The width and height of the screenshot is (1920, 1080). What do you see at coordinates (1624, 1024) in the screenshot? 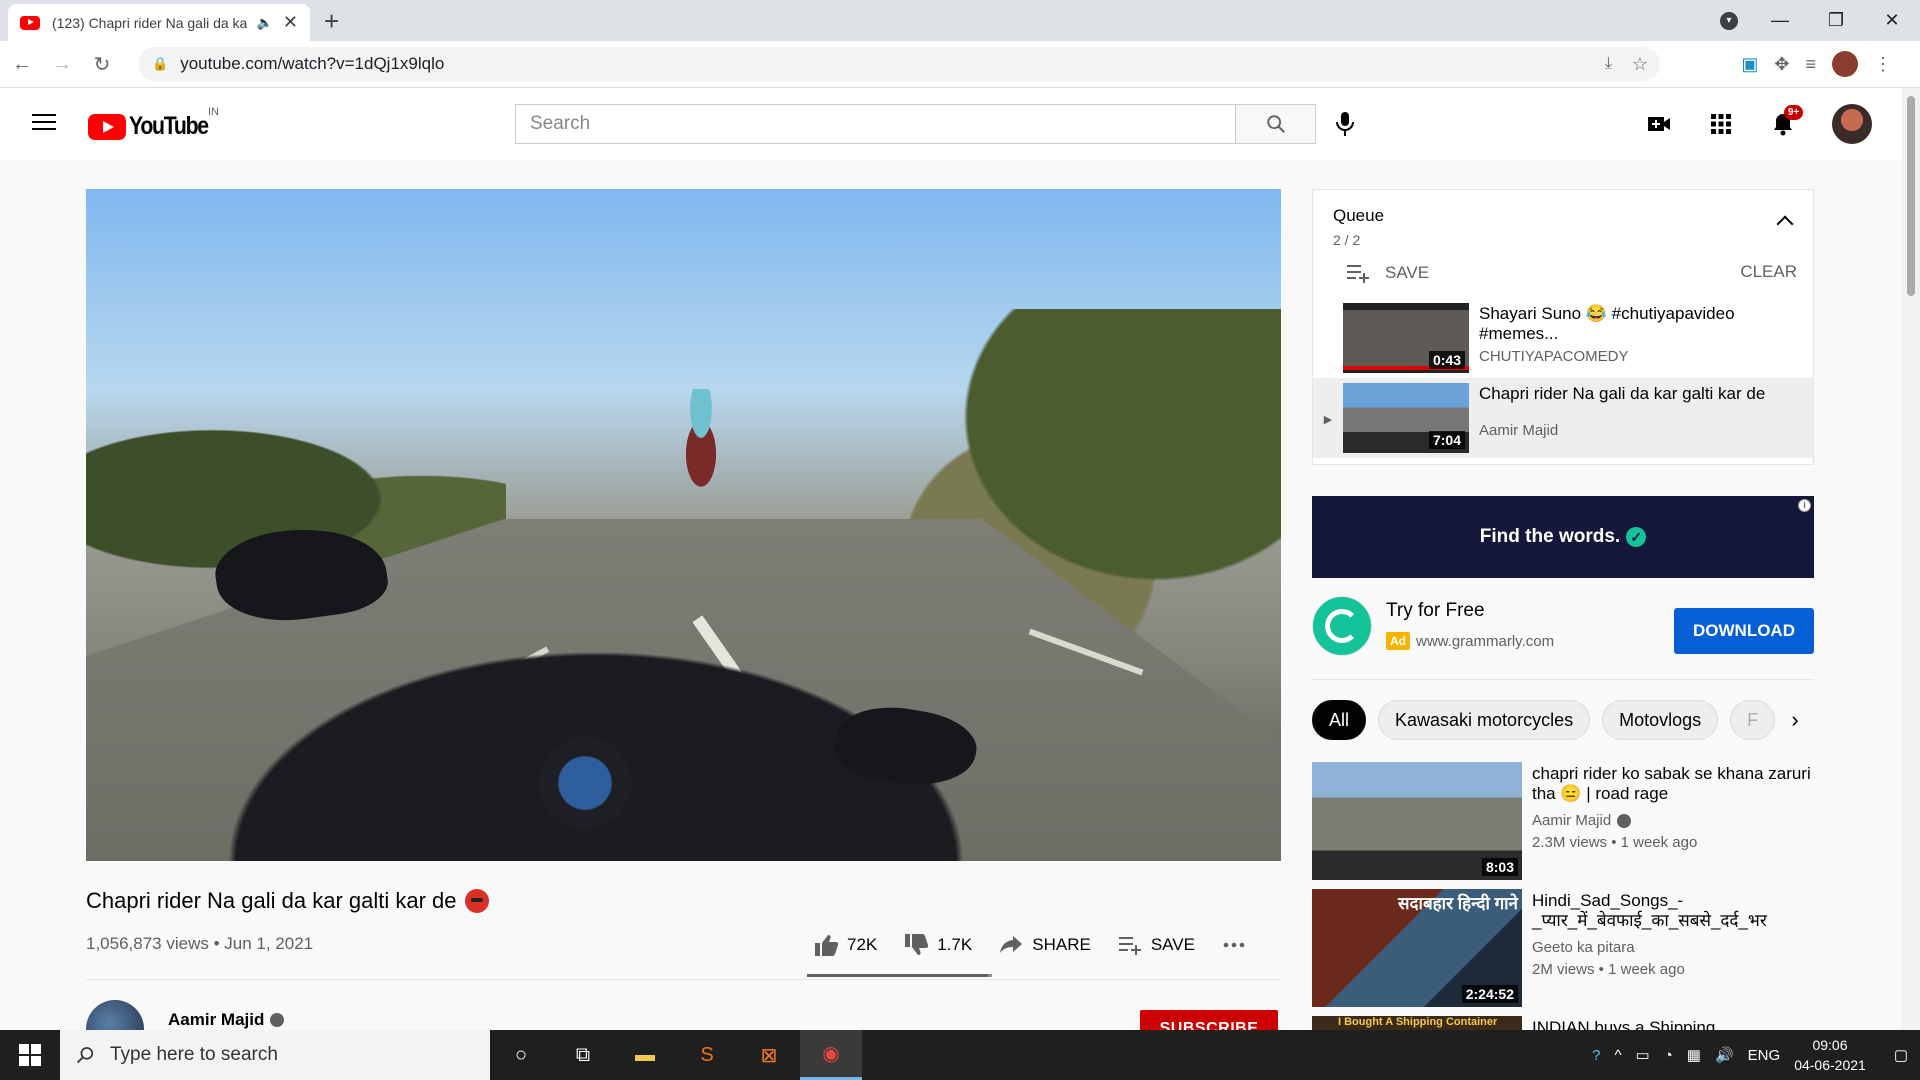
I see `rec-title: INDIAN buys a Shipping` at bounding box center [1624, 1024].